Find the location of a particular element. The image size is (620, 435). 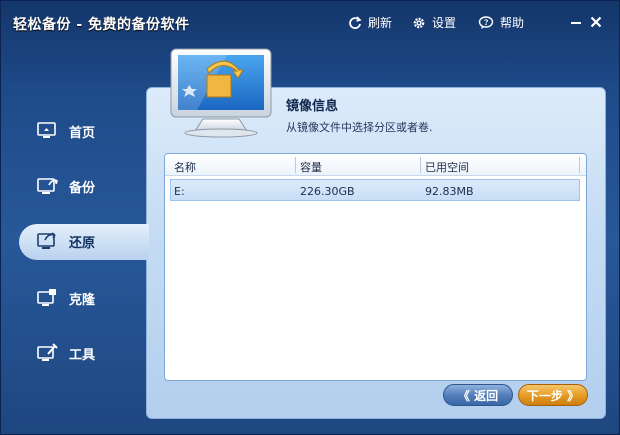

close-button is located at coordinates (596, 22).